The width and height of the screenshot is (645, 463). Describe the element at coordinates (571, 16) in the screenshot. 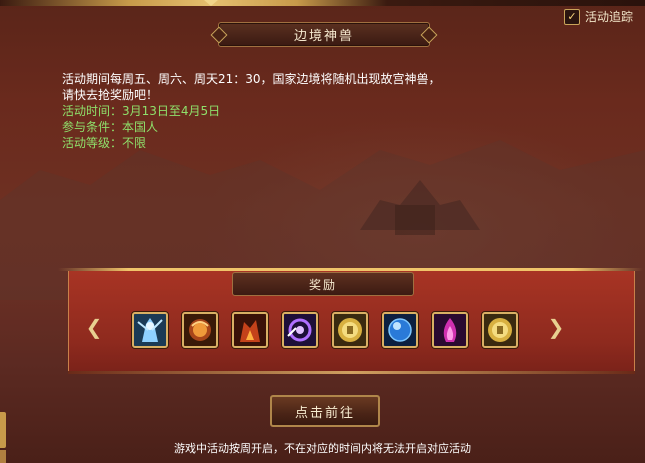

I see `track-checkbox: ✓` at that location.